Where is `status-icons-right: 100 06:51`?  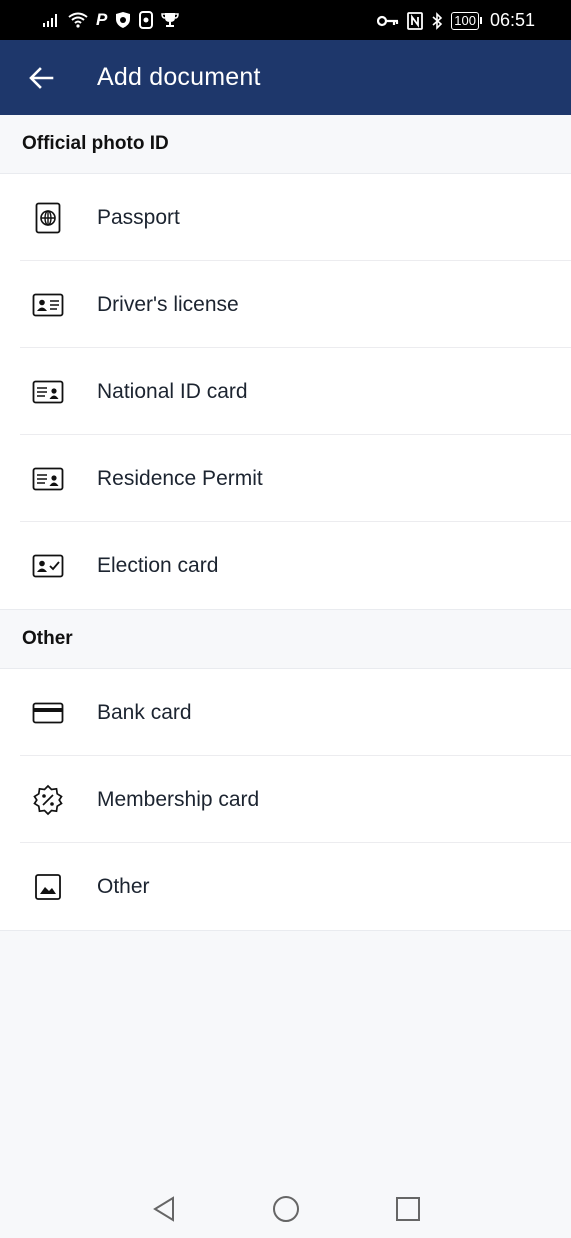 status-icons-right: 100 06:51 is located at coordinates (456, 20).